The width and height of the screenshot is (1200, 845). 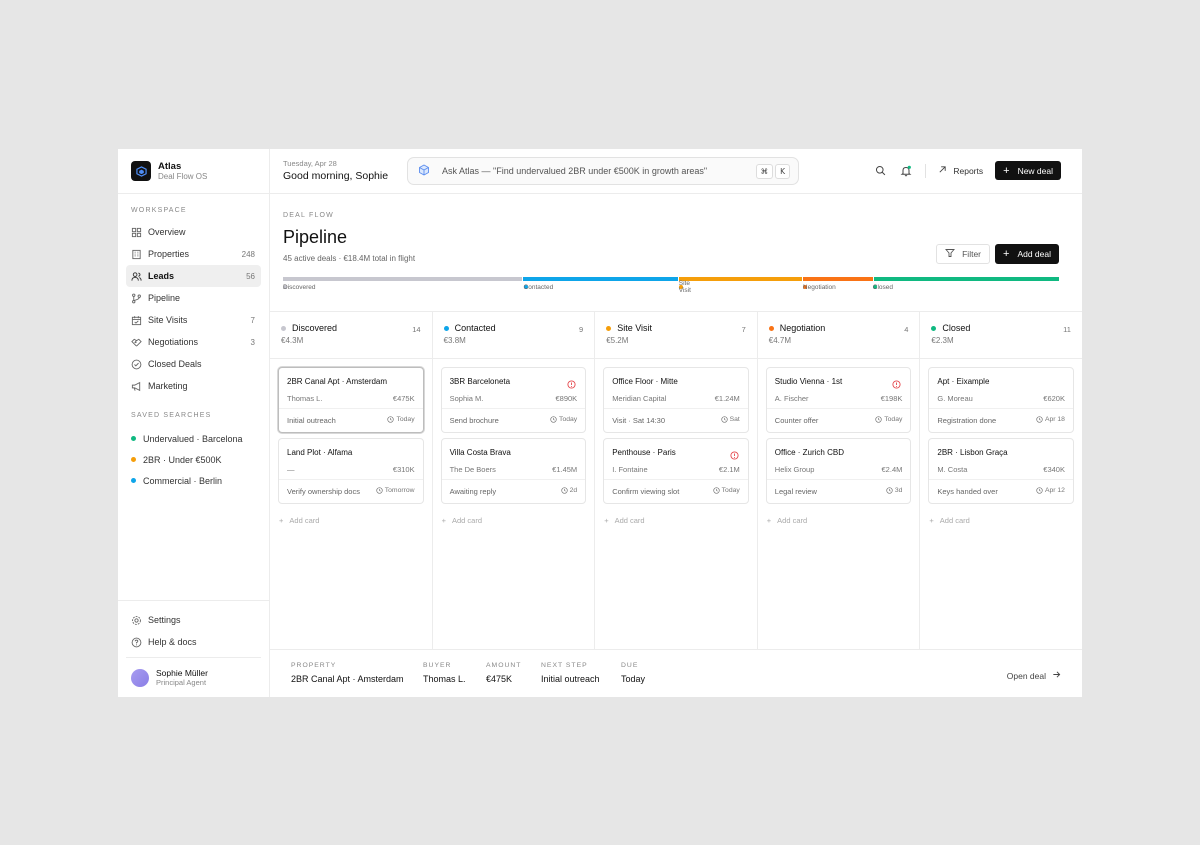 I want to click on new-deal-button: + New deal, so click(x=1028, y=170).